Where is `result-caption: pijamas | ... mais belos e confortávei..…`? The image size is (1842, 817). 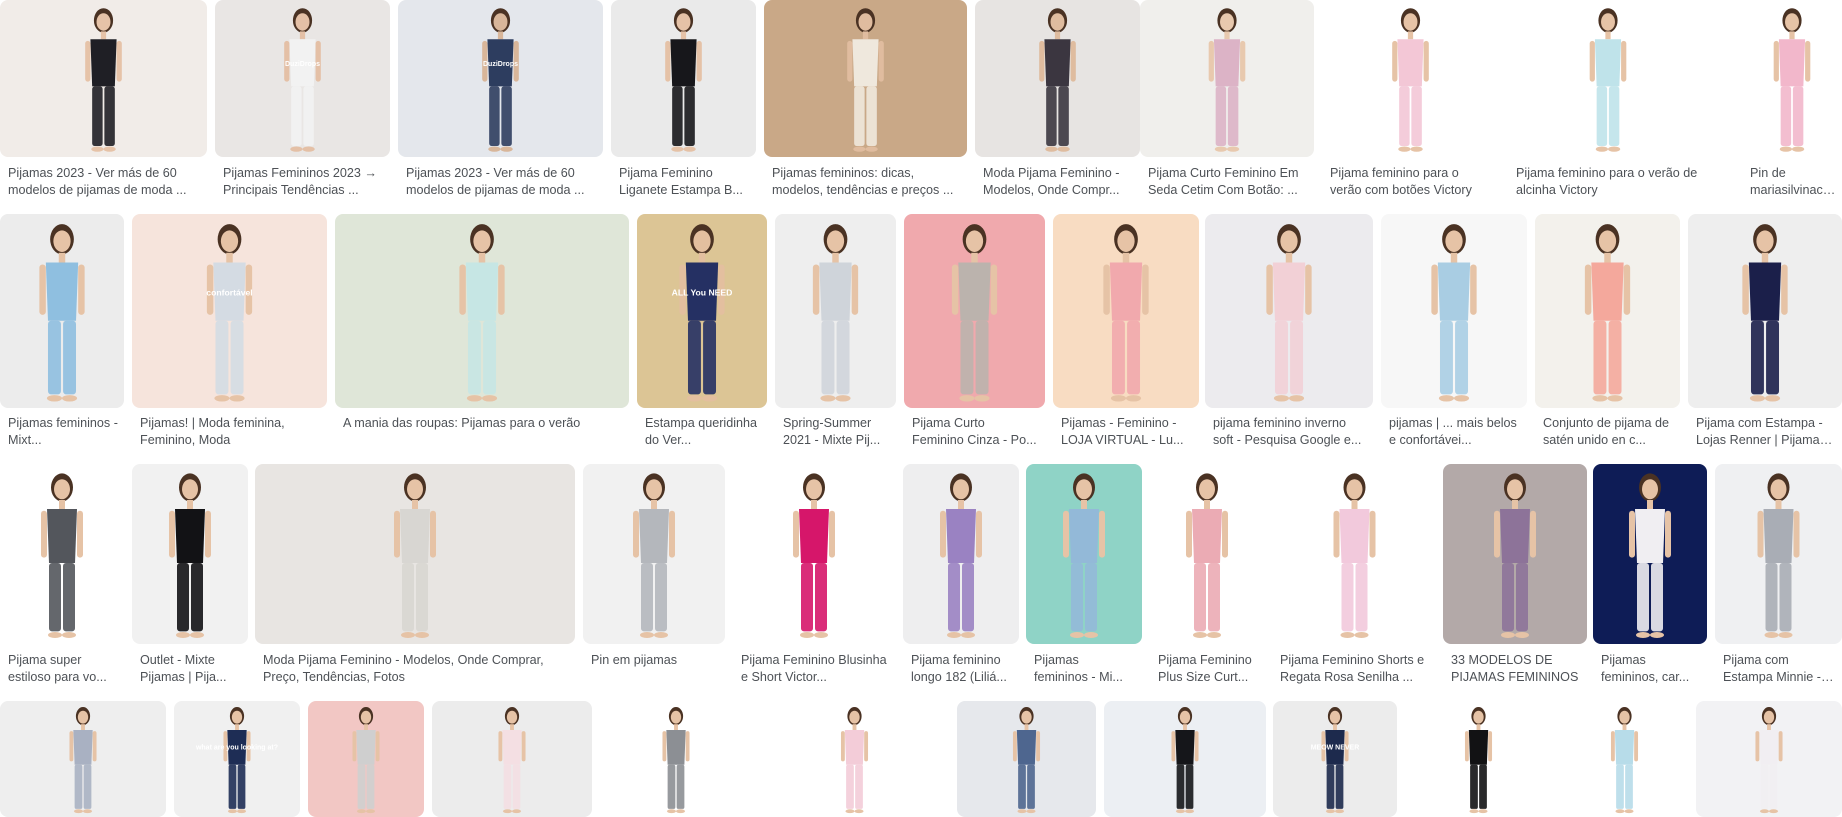
result-caption: pijamas | ... mais belos e confortávei..… is located at coordinates (1455, 432).